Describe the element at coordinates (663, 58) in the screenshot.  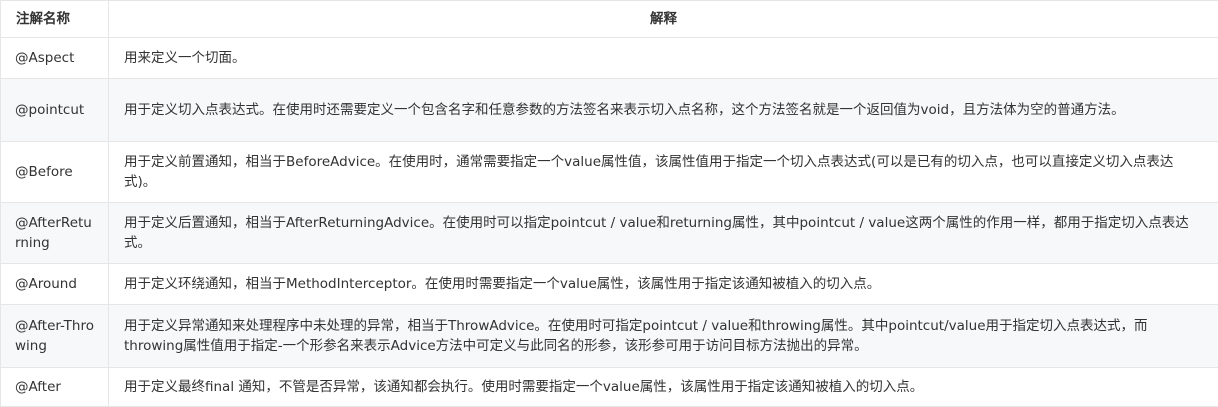
I see `annotation-description-cell: 用来定义一个切面。` at that location.